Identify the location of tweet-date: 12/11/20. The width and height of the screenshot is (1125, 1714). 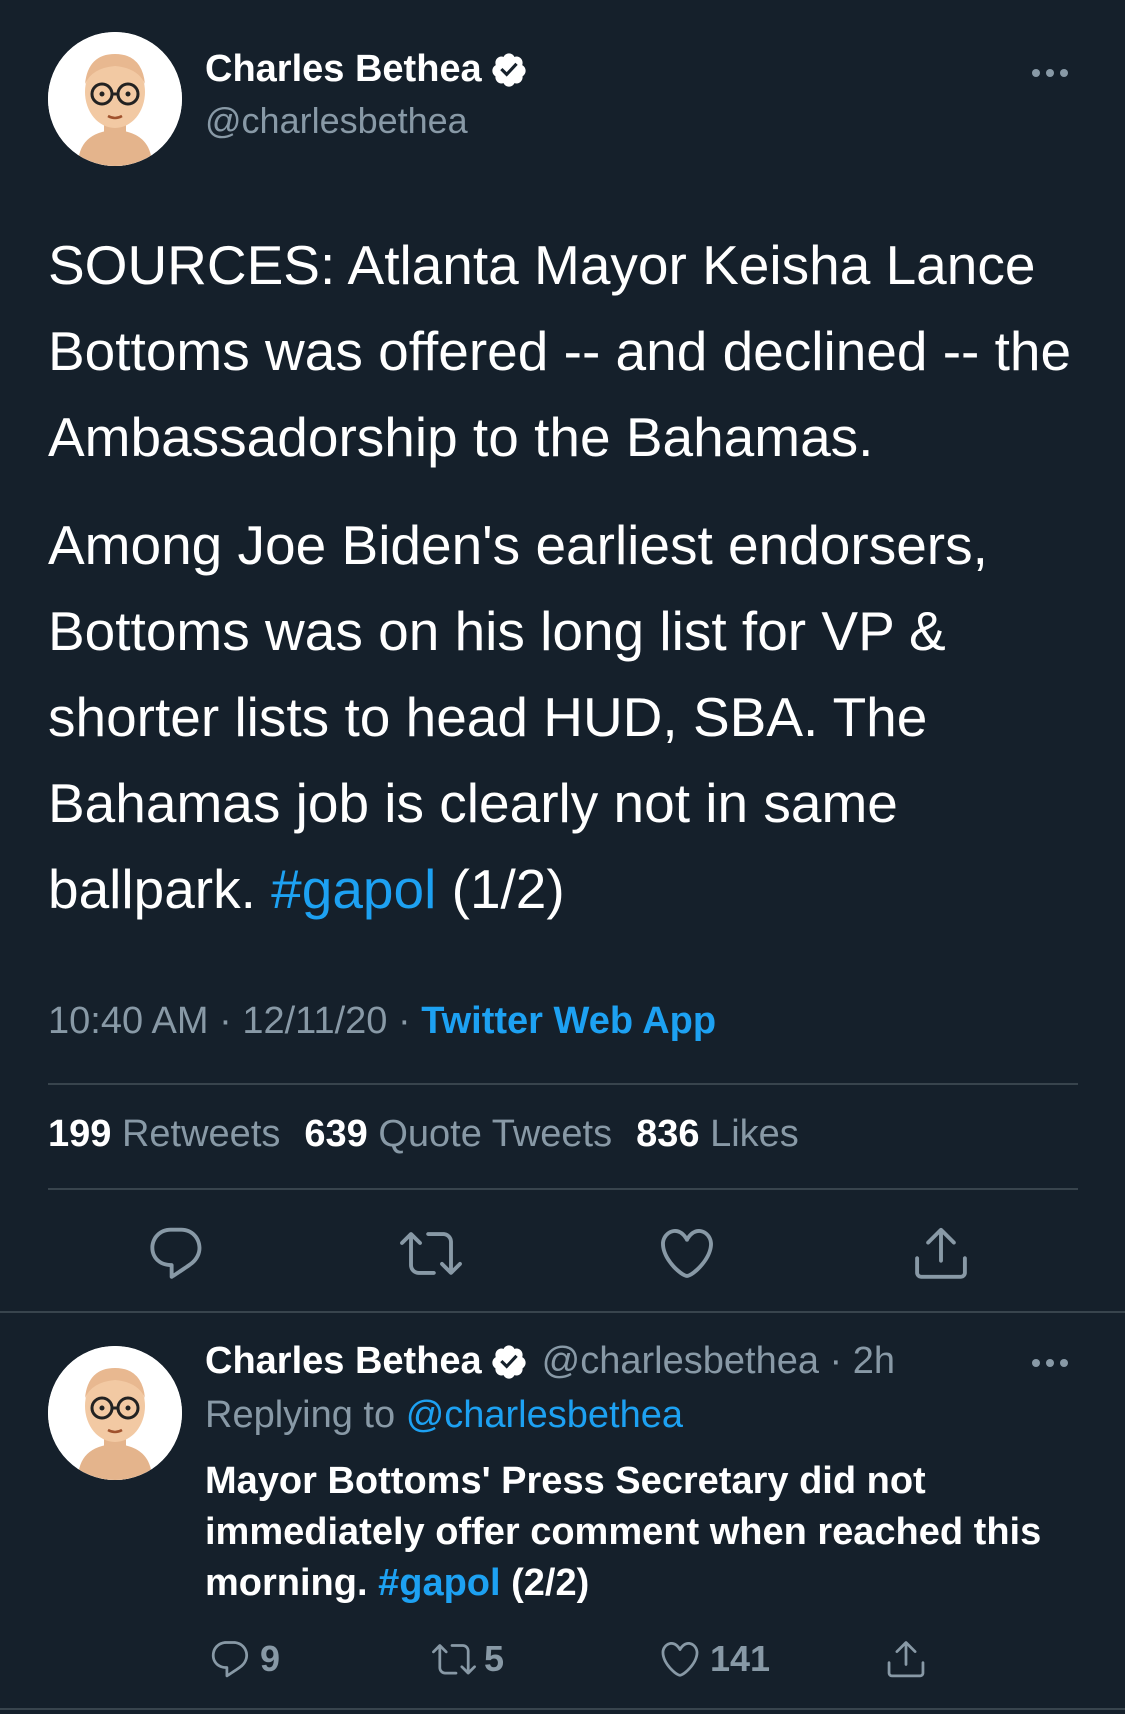
(314, 1021).